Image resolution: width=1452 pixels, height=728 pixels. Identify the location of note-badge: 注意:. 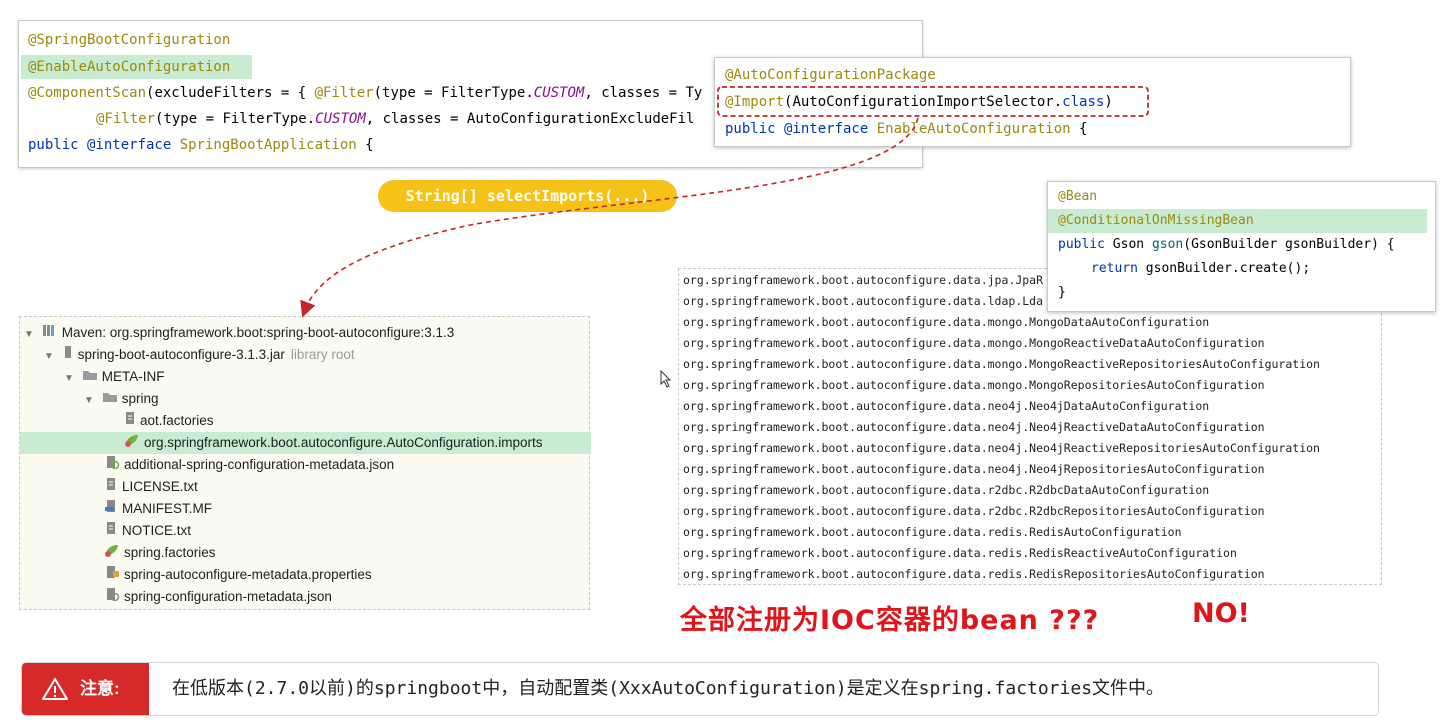
(85, 689).